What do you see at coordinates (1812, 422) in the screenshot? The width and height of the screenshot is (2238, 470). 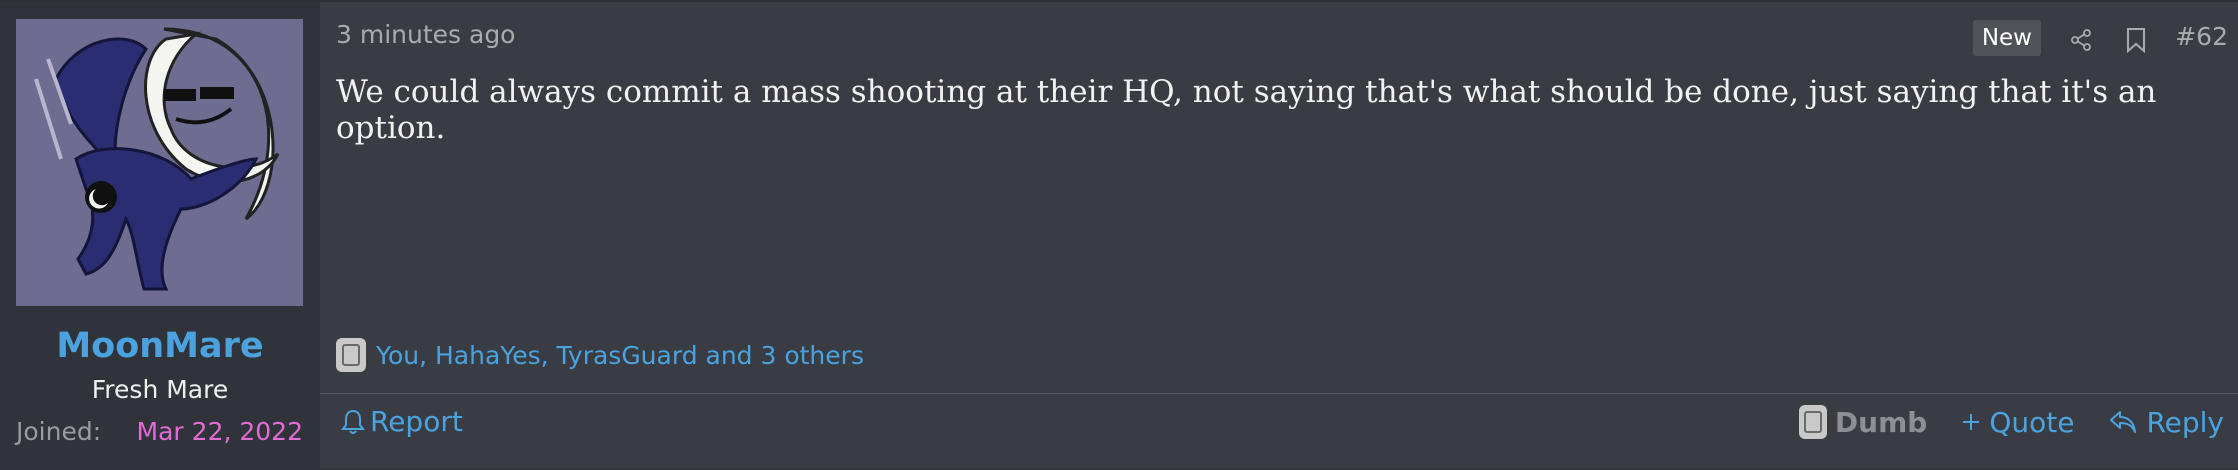 I see `dumb-reaction-icon` at bounding box center [1812, 422].